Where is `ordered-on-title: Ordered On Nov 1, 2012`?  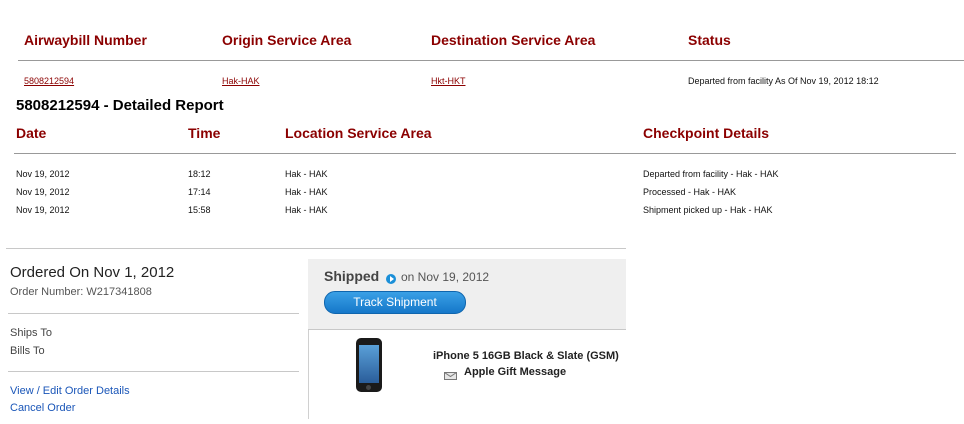 ordered-on-title: Ordered On Nov 1, 2012 is located at coordinates (92, 272).